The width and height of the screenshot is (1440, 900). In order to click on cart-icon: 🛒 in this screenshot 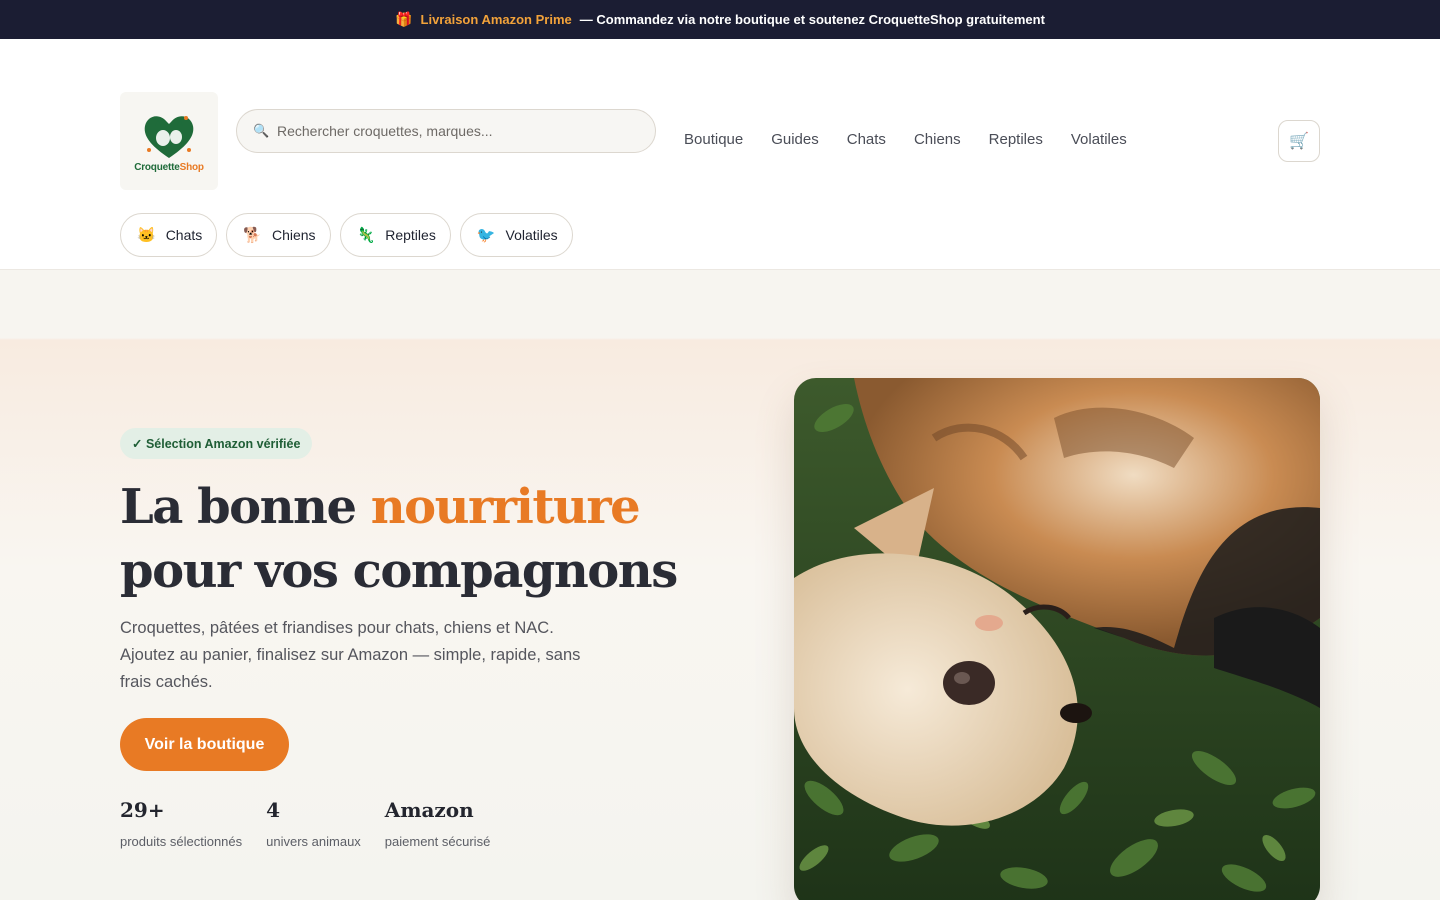, I will do `click(1299, 141)`.